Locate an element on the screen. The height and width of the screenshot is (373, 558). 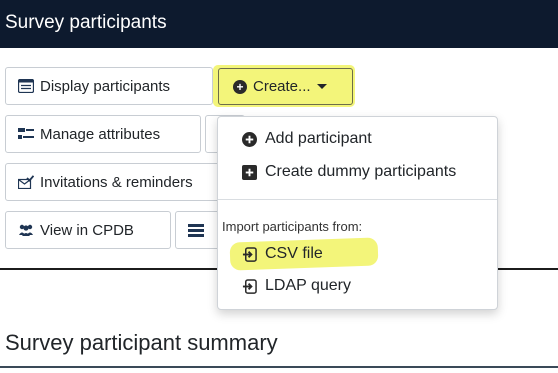
partial-toolbar-button is located at coordinates (199, 230).